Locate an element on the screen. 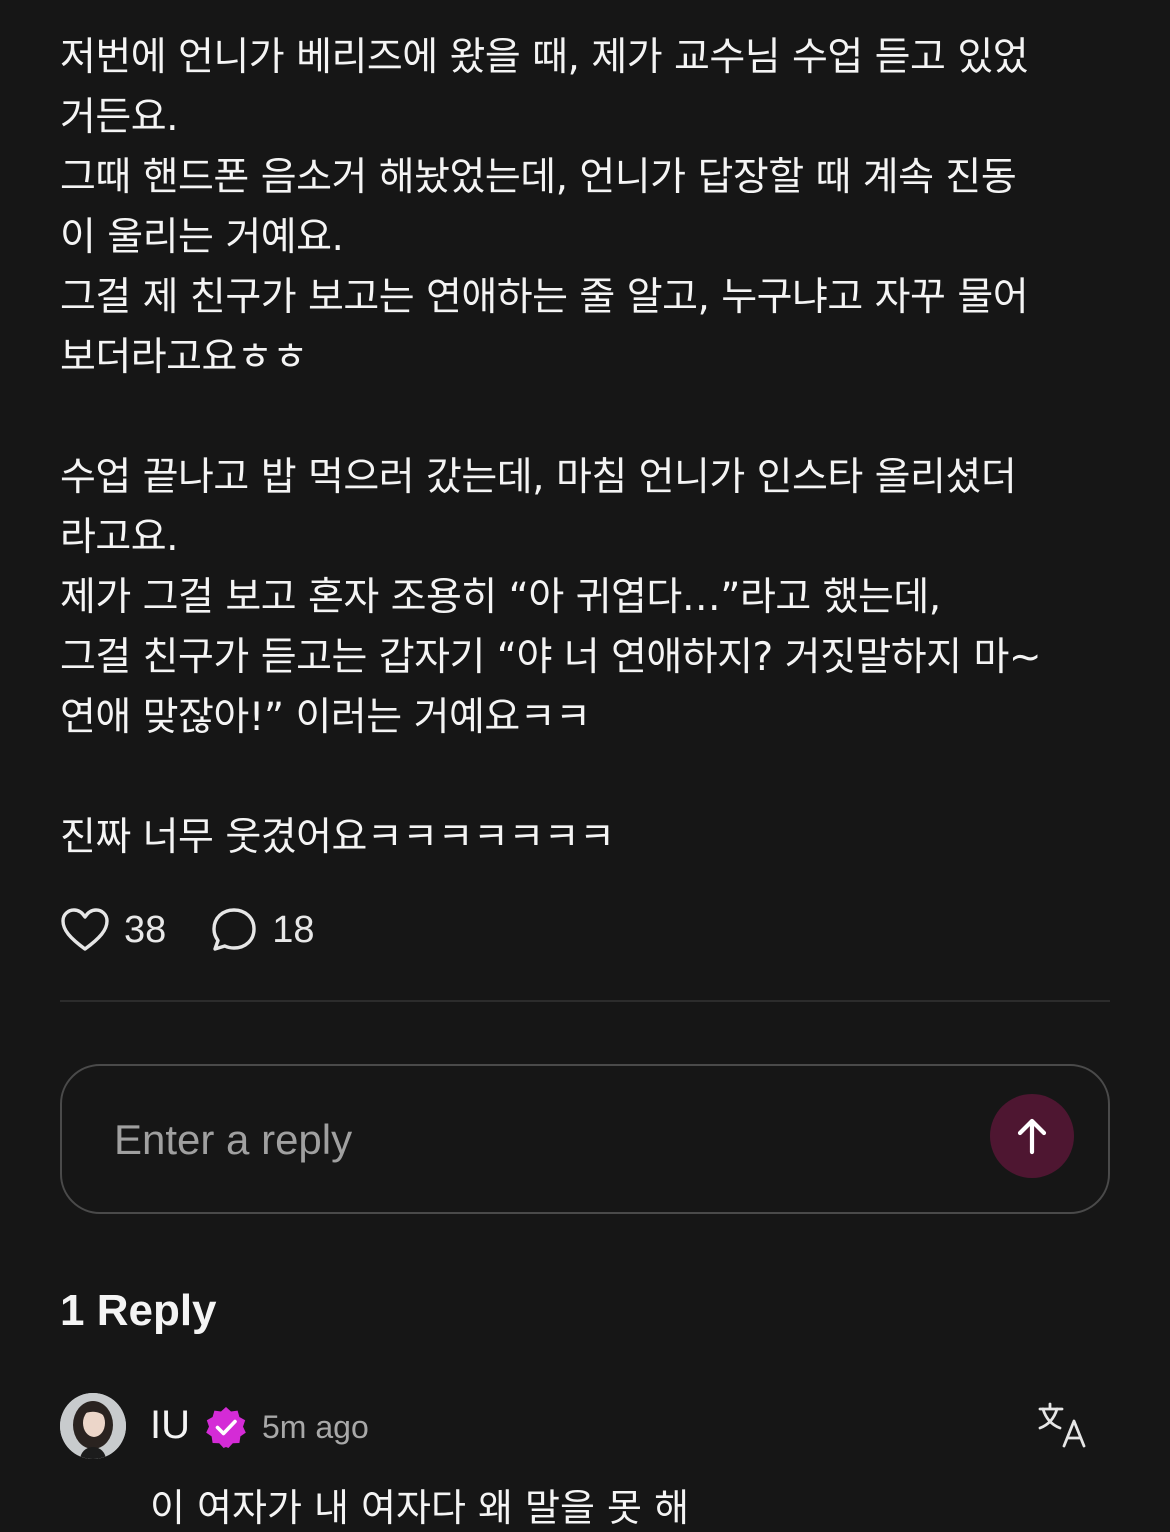 This screenshot has width=1170, height=1532. post-line: 그걸 제 친구가 보고는 연애하는 줄 알고, 누구냐고 자꾸 물어 is located at coordinates (544, 297).